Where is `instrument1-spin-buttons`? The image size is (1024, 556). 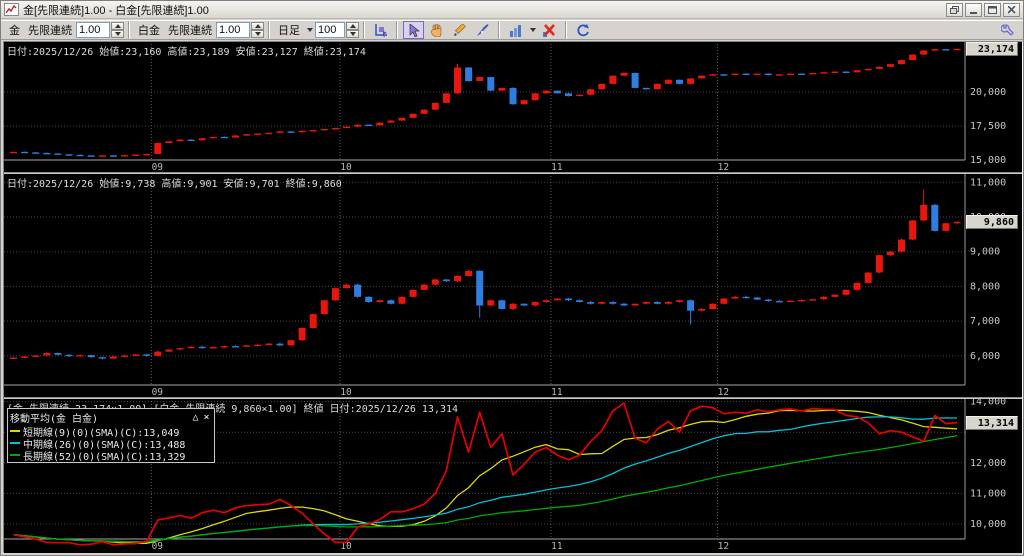 instrument1-spin-buttons is located at coordinates (117, 30).